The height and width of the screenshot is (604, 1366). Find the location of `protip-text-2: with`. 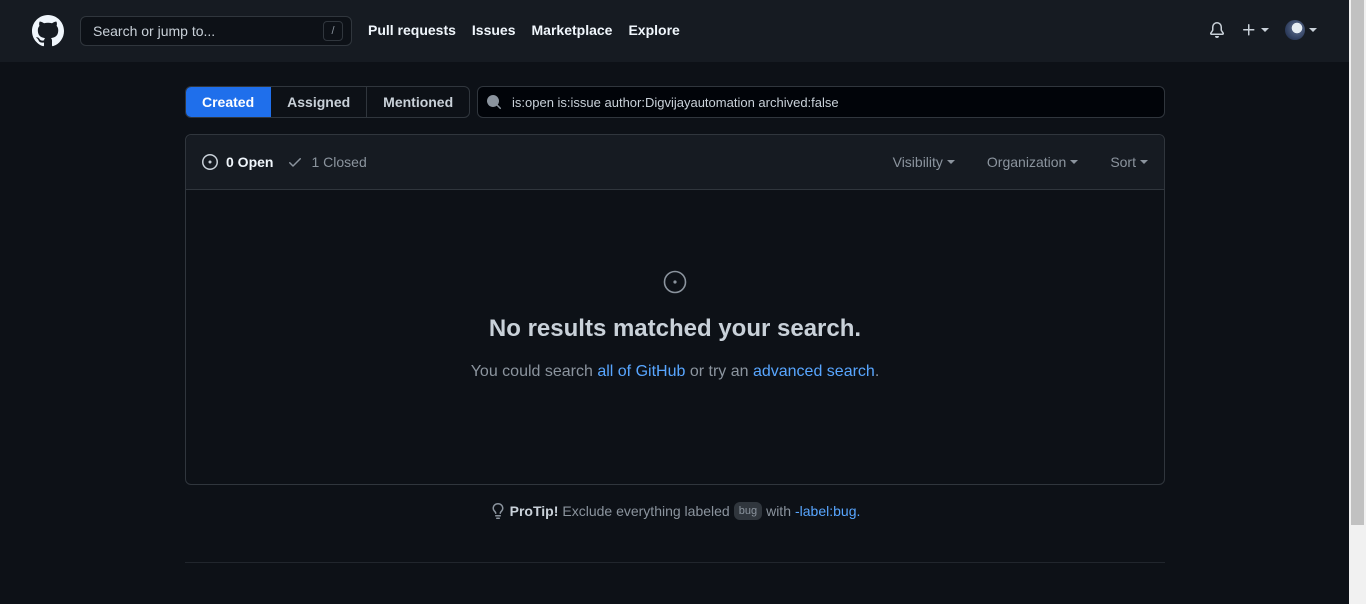

protip-text-2: with is located at coordinates (778, 511).